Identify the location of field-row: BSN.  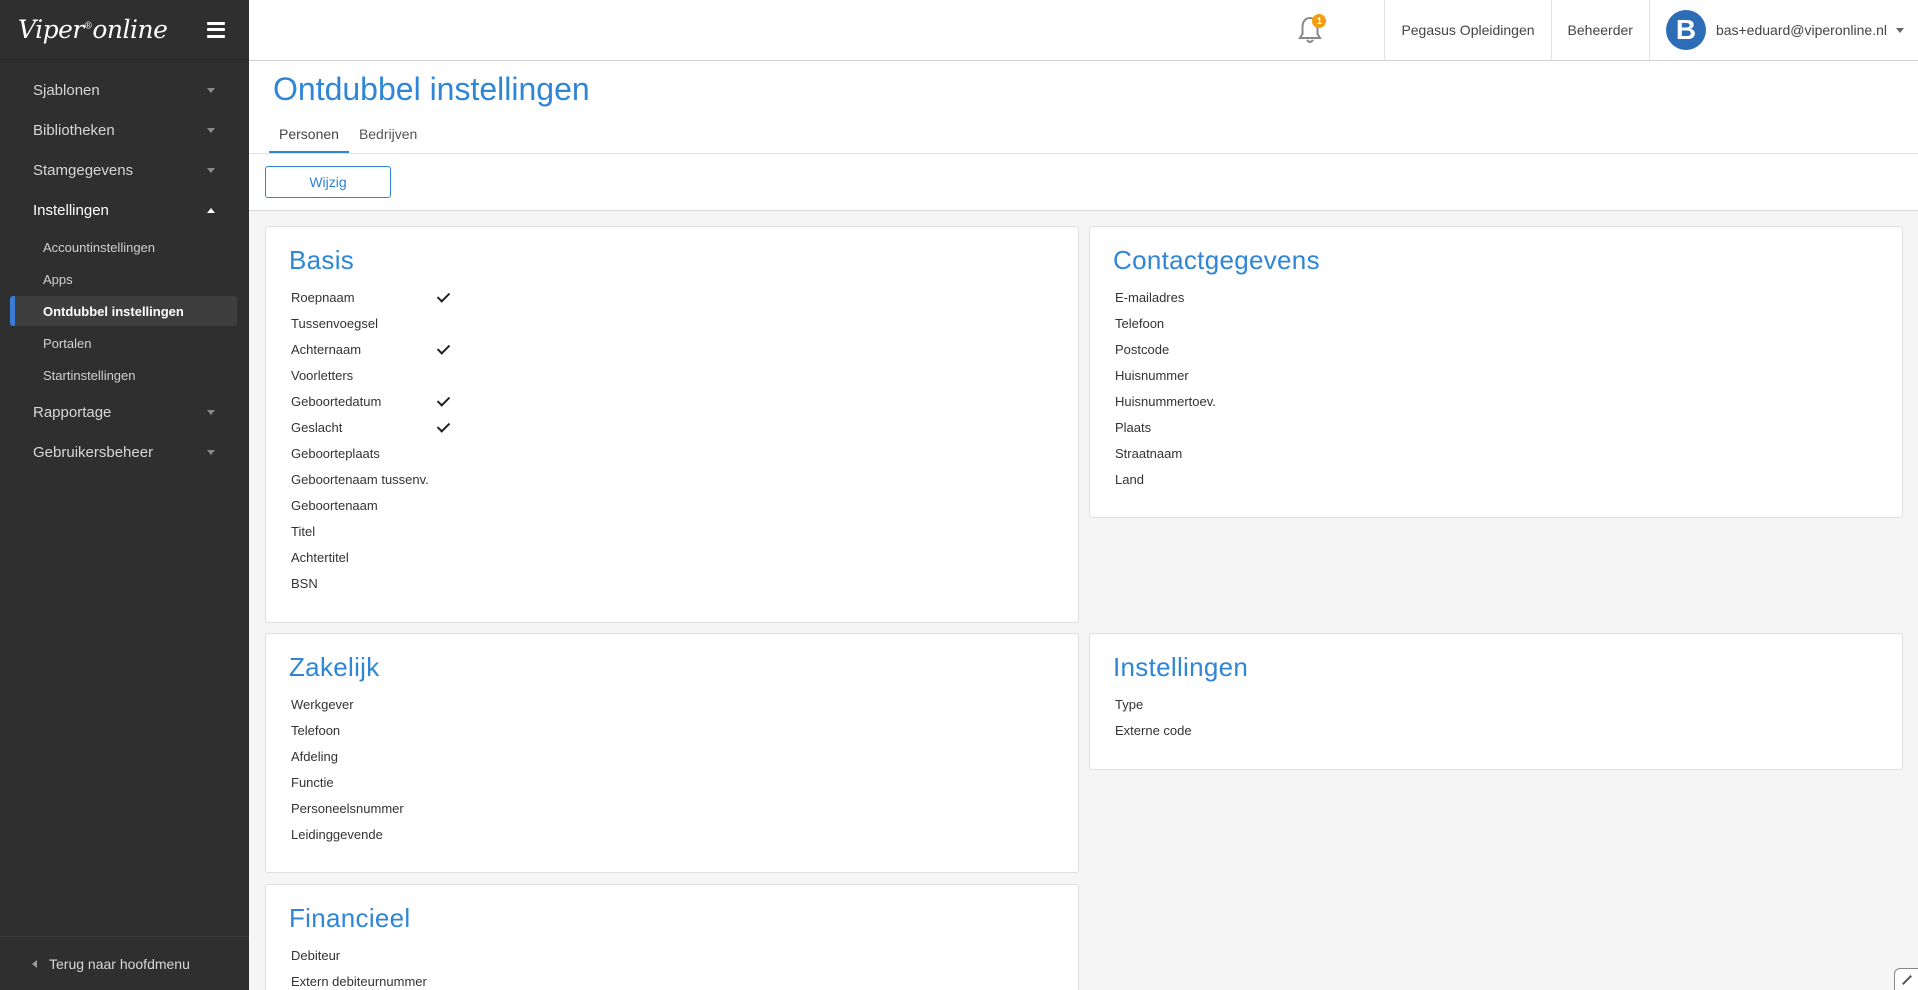
(672, 583).